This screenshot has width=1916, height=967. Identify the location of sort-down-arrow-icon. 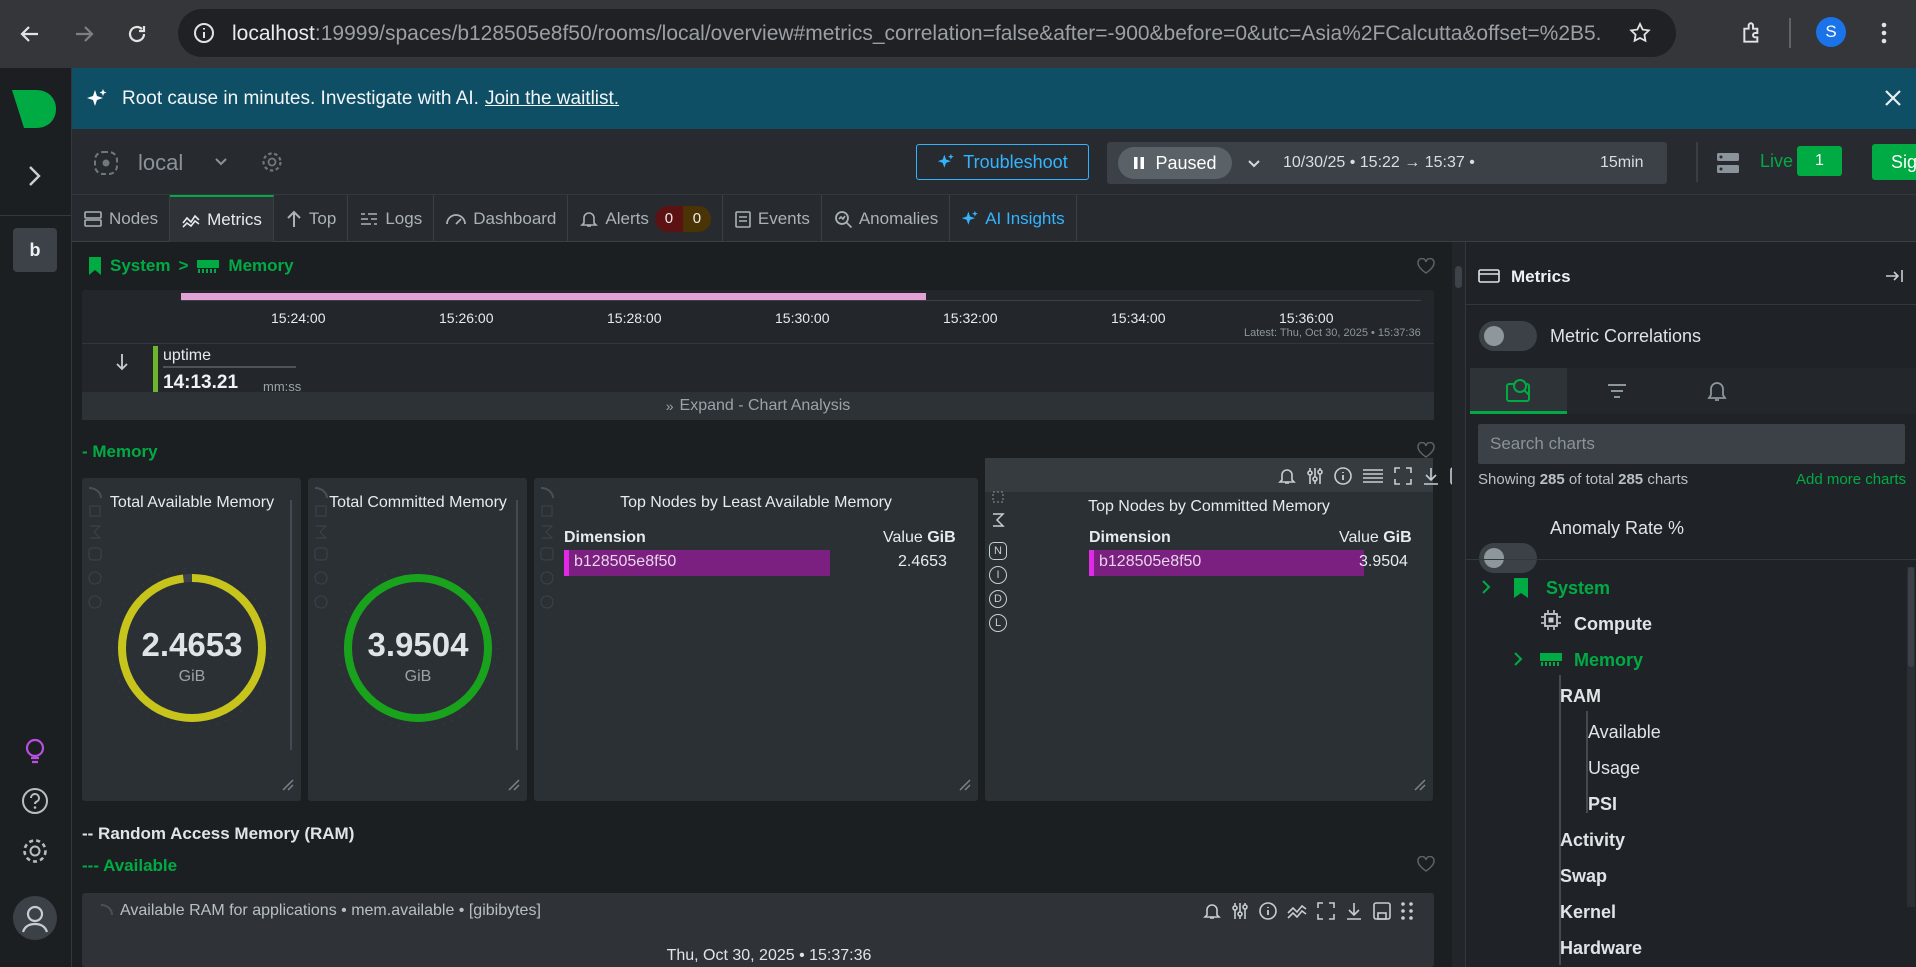
(122, 362).